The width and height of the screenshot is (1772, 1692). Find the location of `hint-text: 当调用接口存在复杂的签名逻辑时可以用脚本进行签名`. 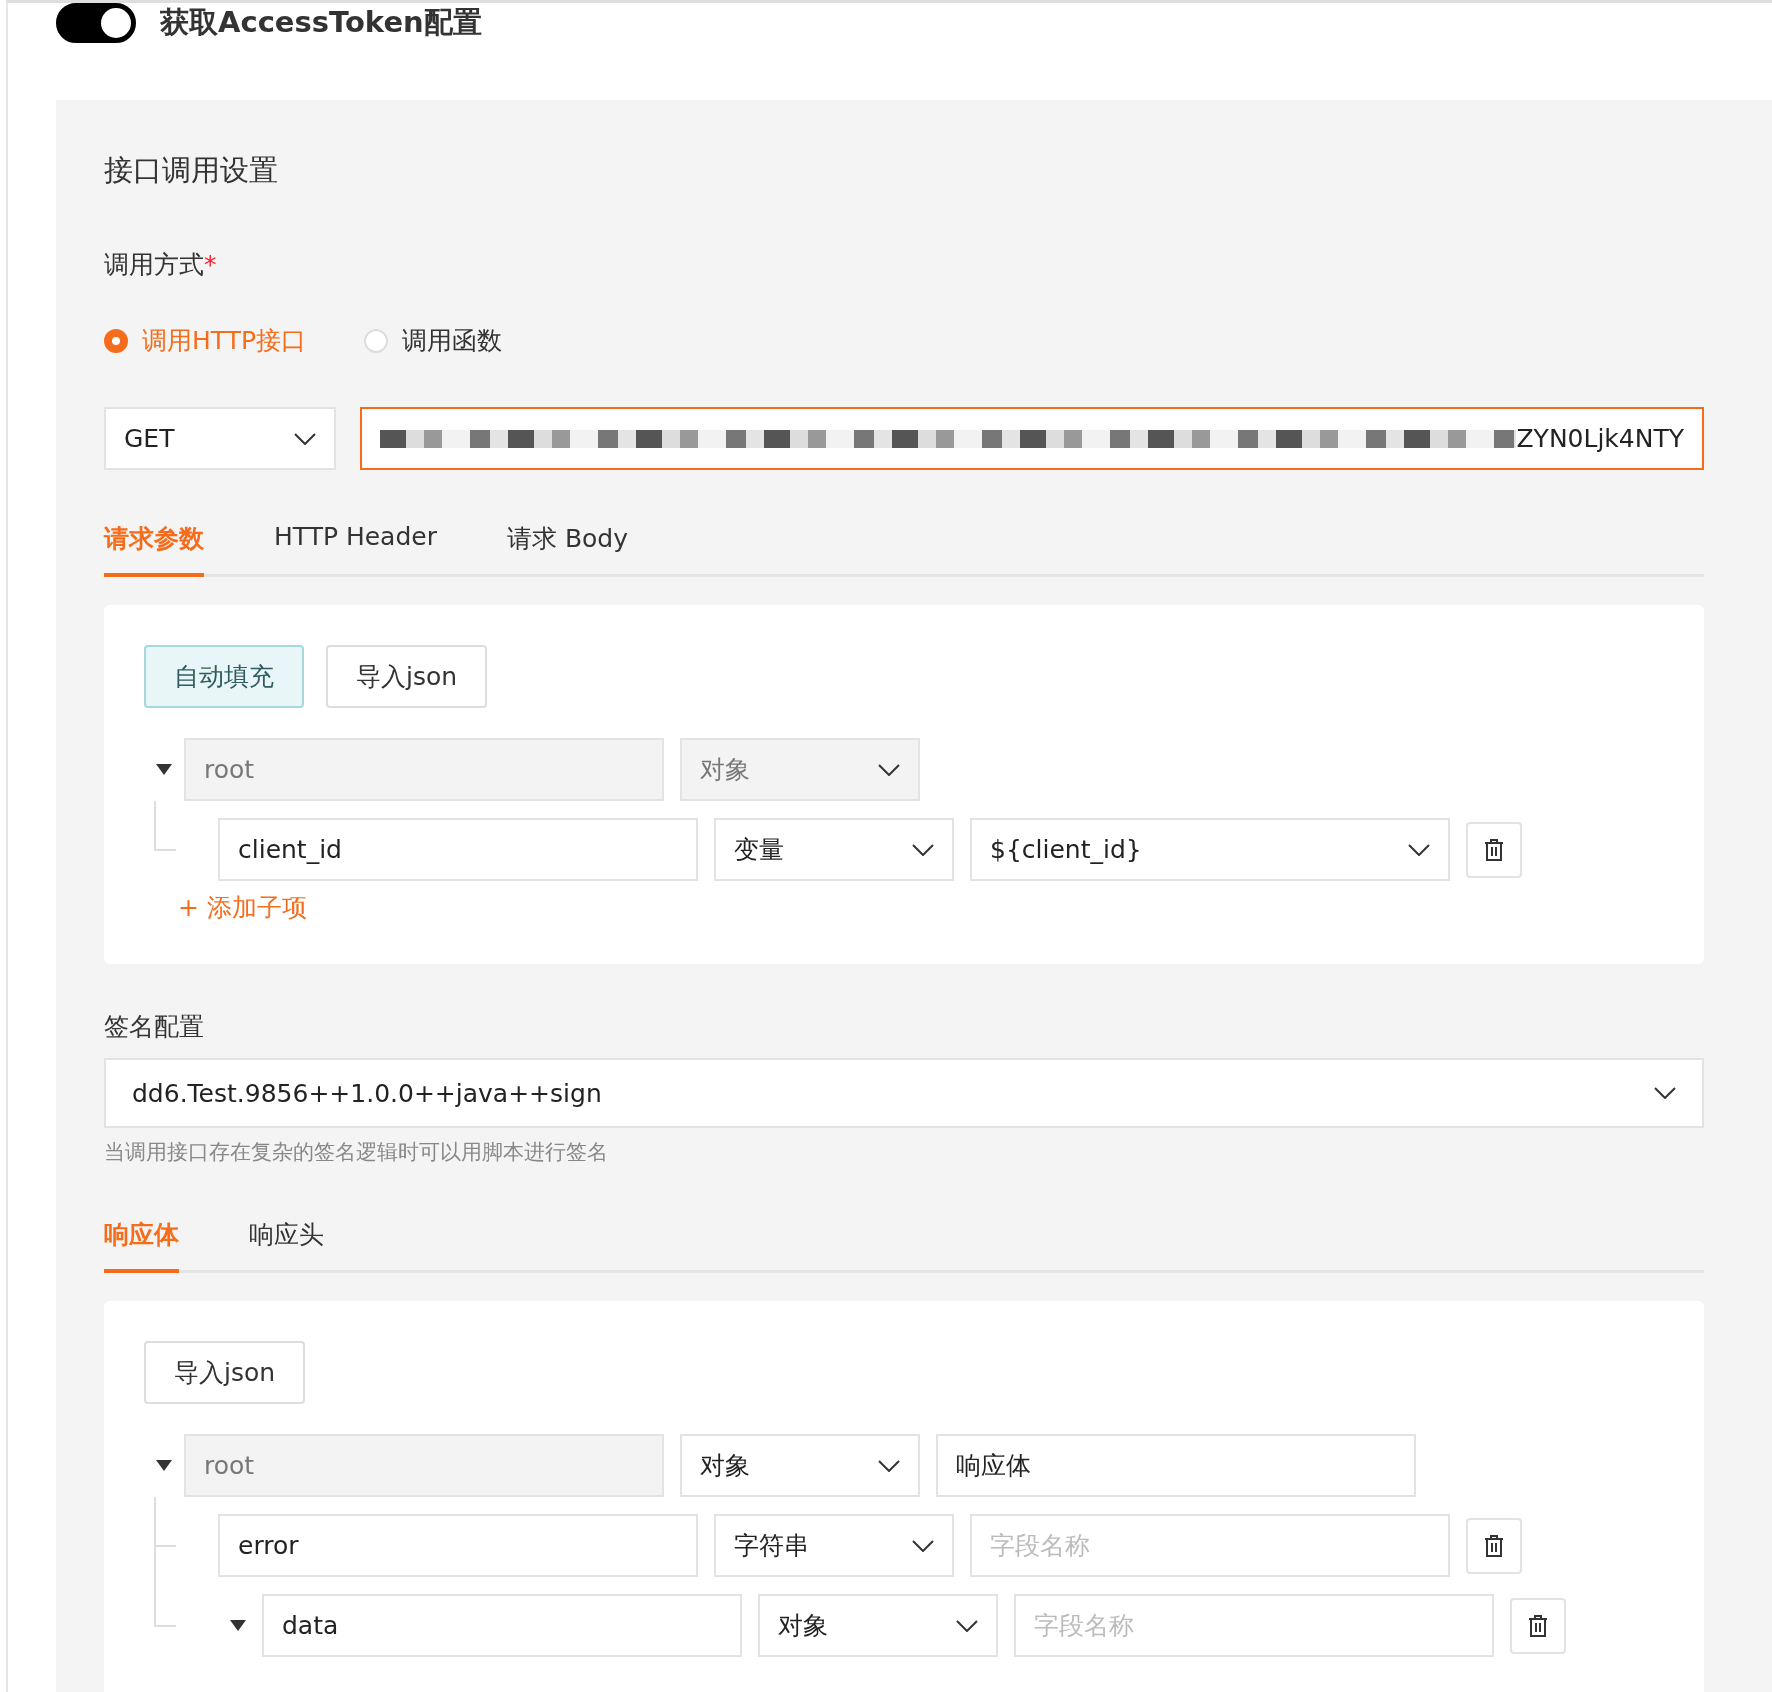

hint-text: 当调用接口存在复杂的签名逻辑时可以用脚本进行签名 is located at coordinates (356, 1152).